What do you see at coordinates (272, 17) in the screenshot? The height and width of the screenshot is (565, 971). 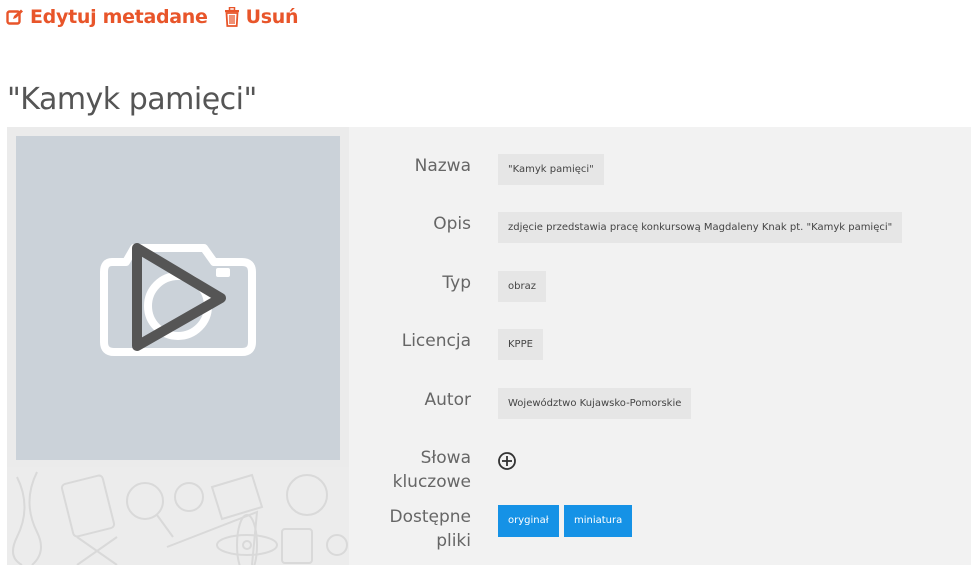 I see `delete-label: Usuń` at bounding box center [272, 17].